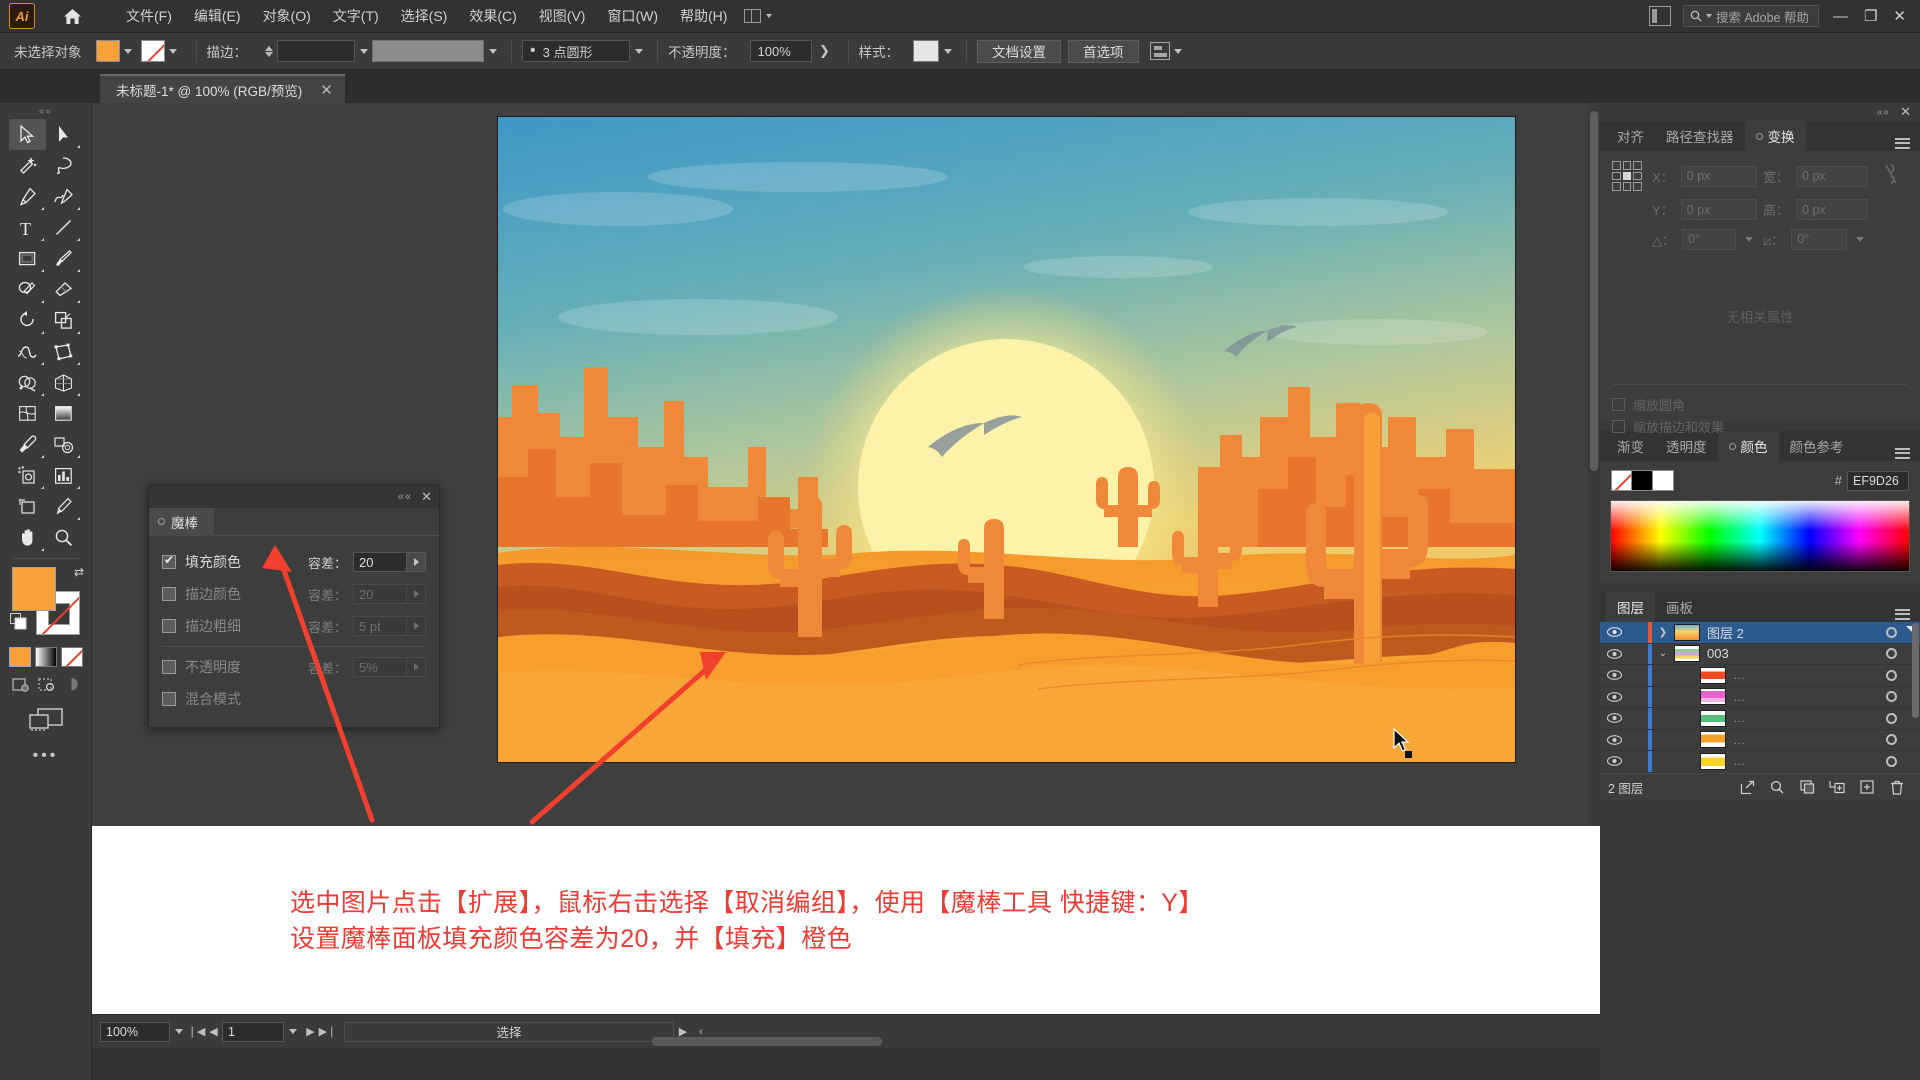 The image size is (1920, 1080). Describe the element at coordinates (1747, 787) in the screenshot. I see `locate-object-icon` at that location.